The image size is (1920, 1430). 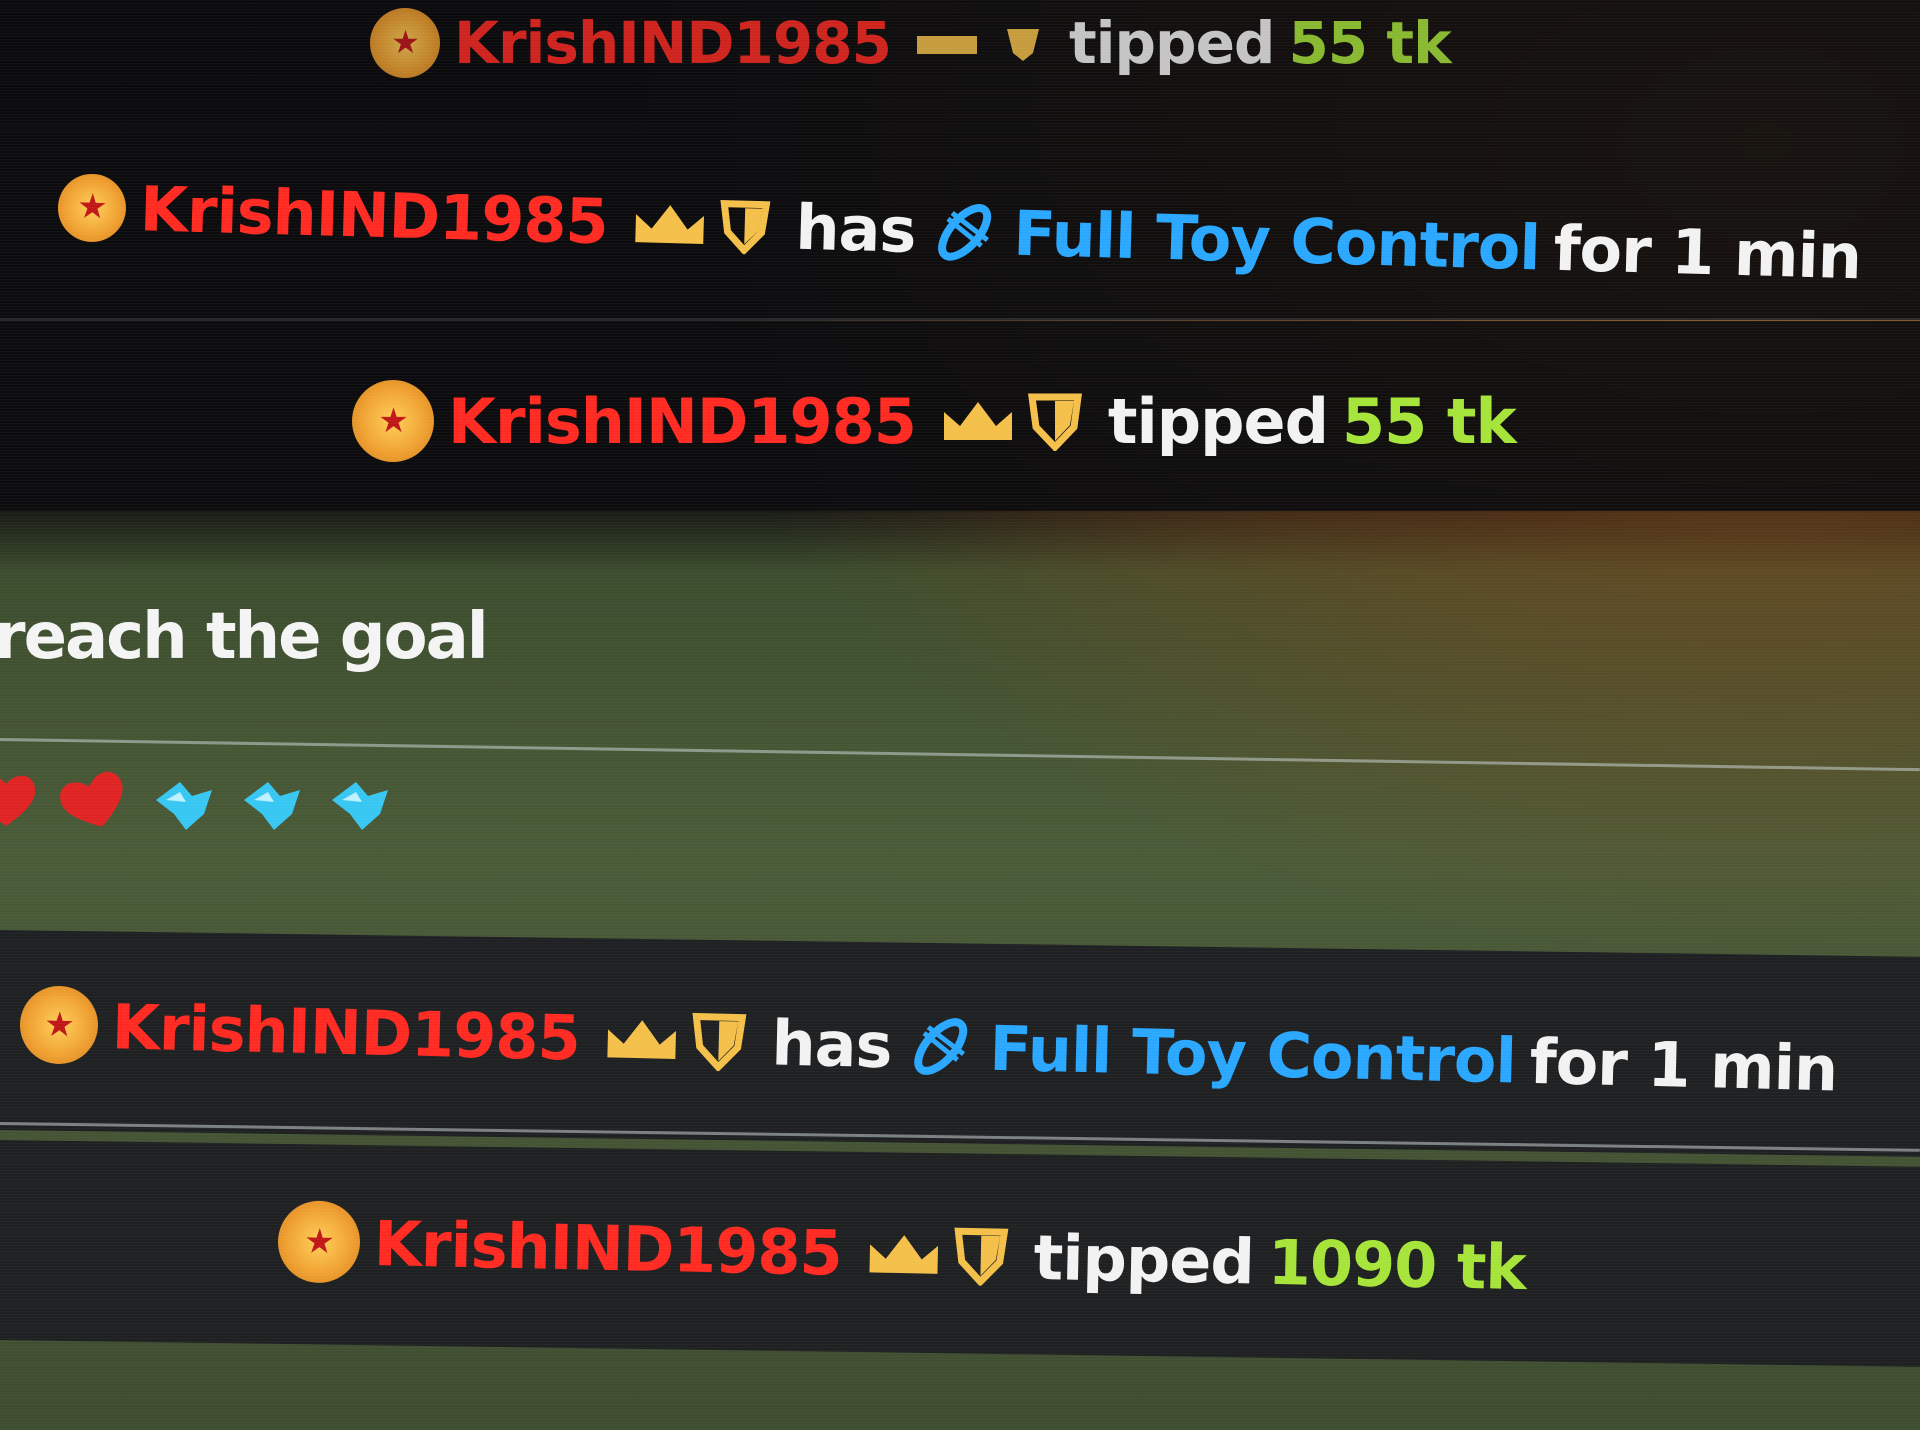 I want to click on chat-message-top-partial: ★ KrishIND1985 tipped 55 tk, so click(x=911, y=43).